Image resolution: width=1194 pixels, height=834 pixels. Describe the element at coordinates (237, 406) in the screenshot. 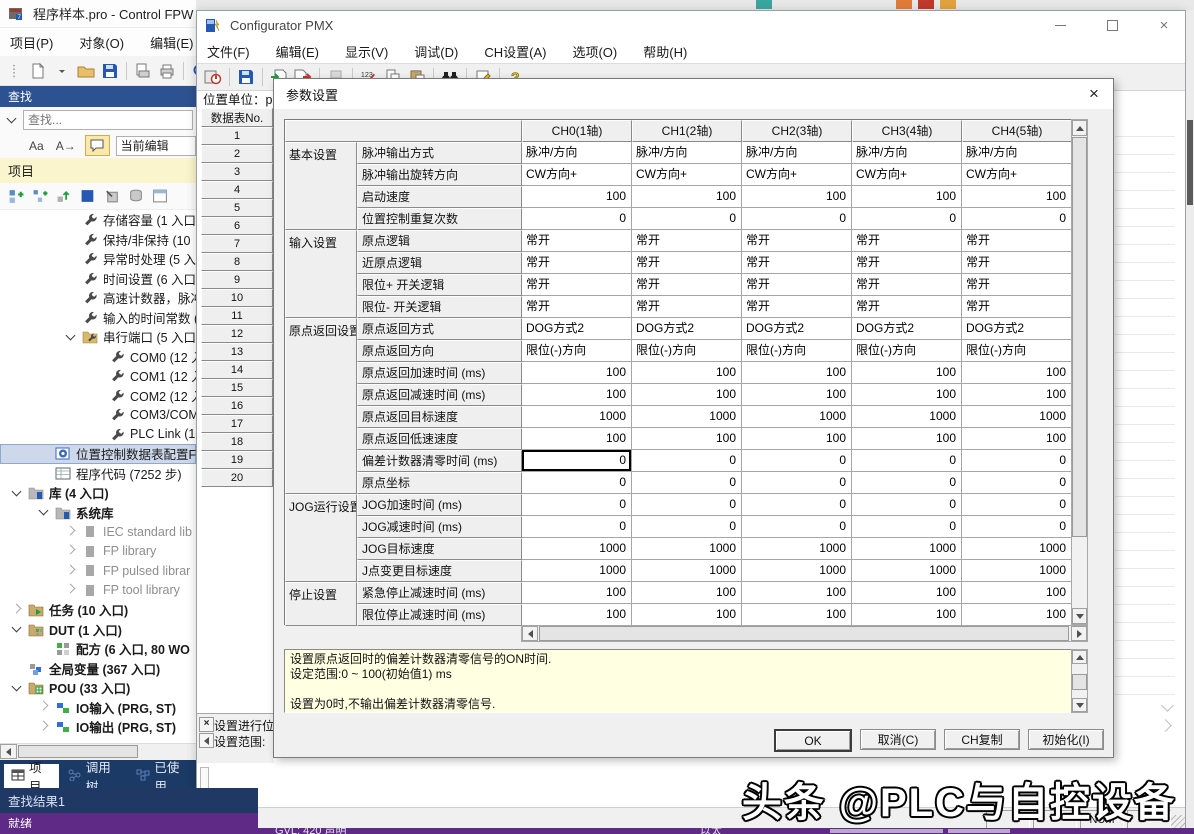

I see `data-table-row: 16` at that location.